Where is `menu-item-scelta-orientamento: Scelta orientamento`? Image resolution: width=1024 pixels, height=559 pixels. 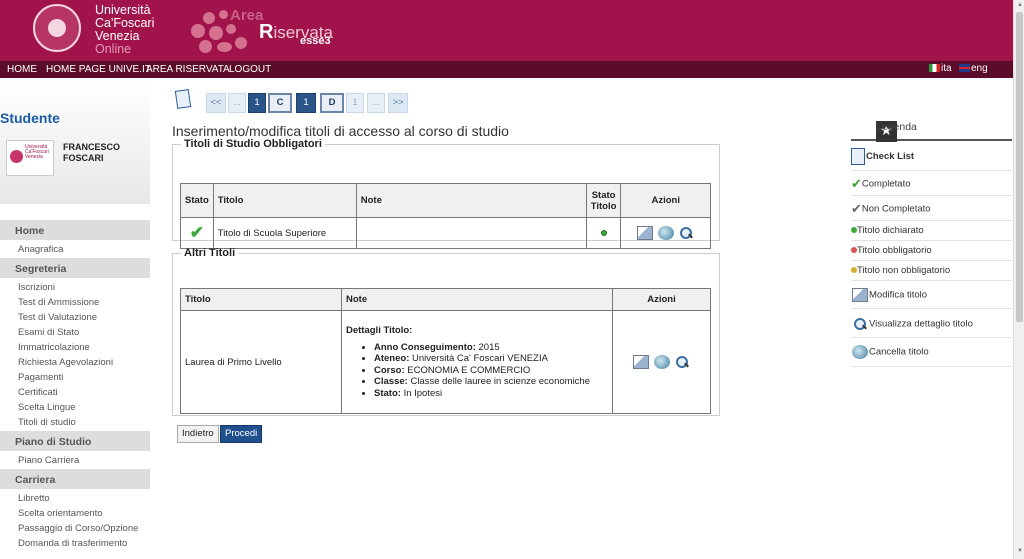 menu-item-scelta-orientamento: Scelta orientamento is located at coordinates (75, 513).